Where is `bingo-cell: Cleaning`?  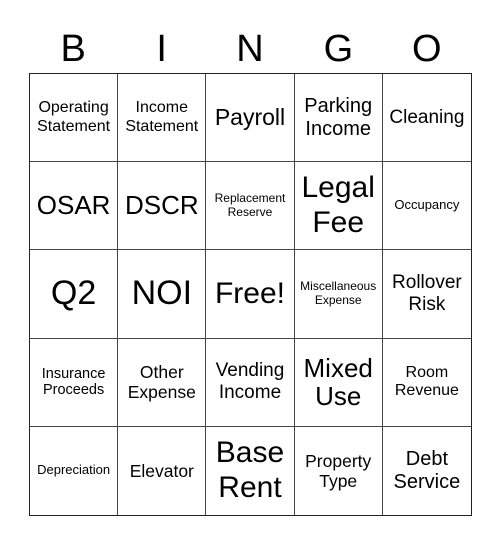
bingo-cell: Cleaning is located at coordinates (426, 118).